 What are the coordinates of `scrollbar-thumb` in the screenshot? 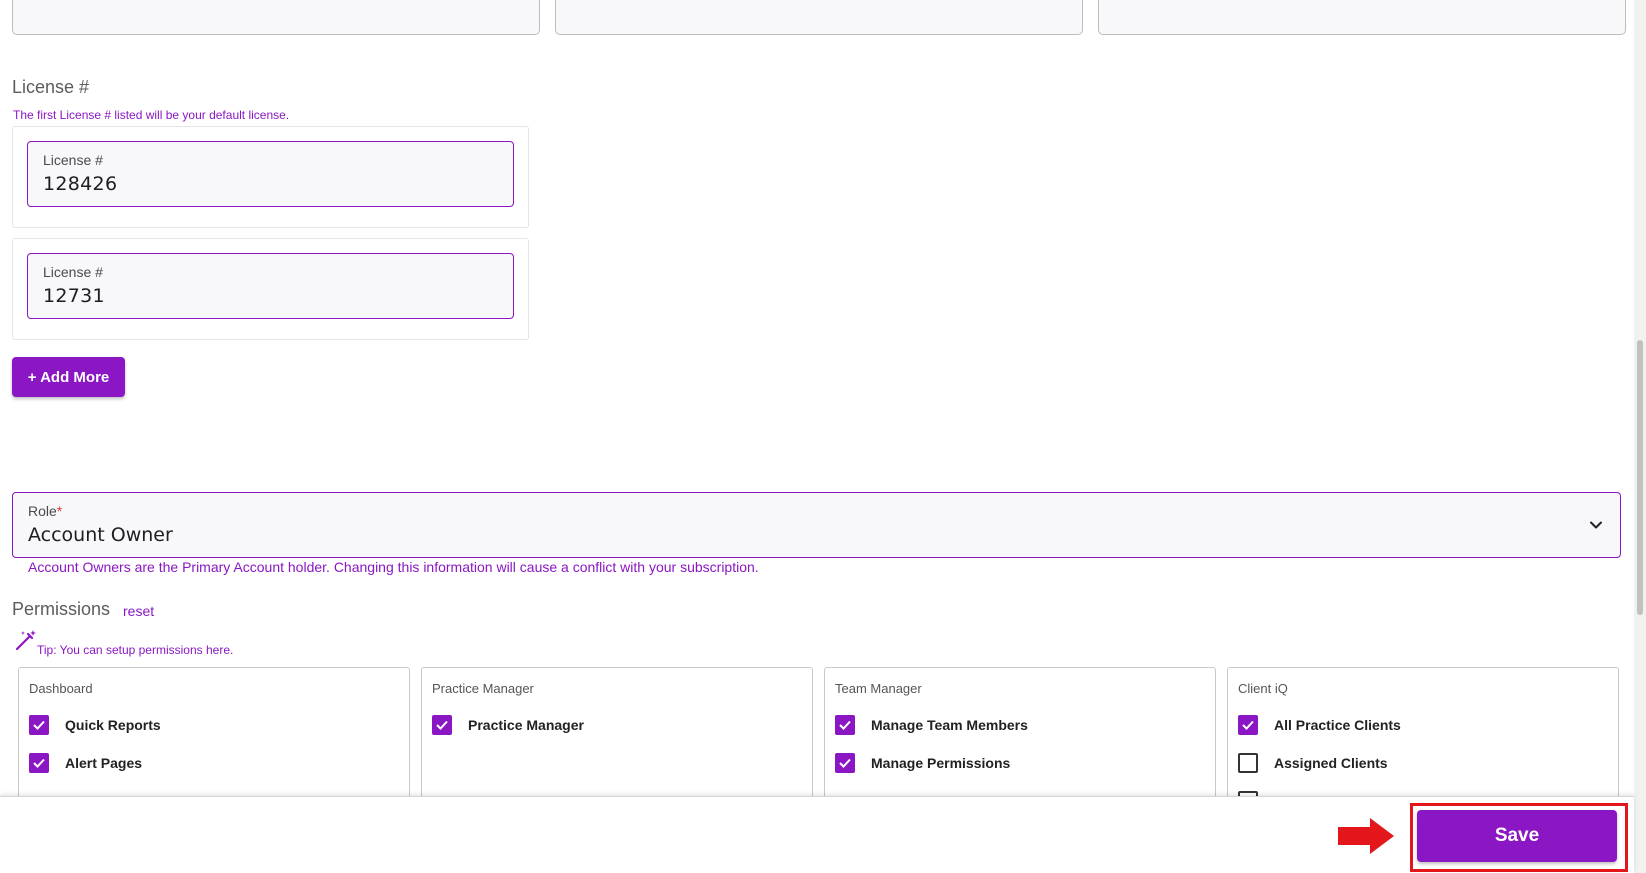 It's located at (1640, 477).